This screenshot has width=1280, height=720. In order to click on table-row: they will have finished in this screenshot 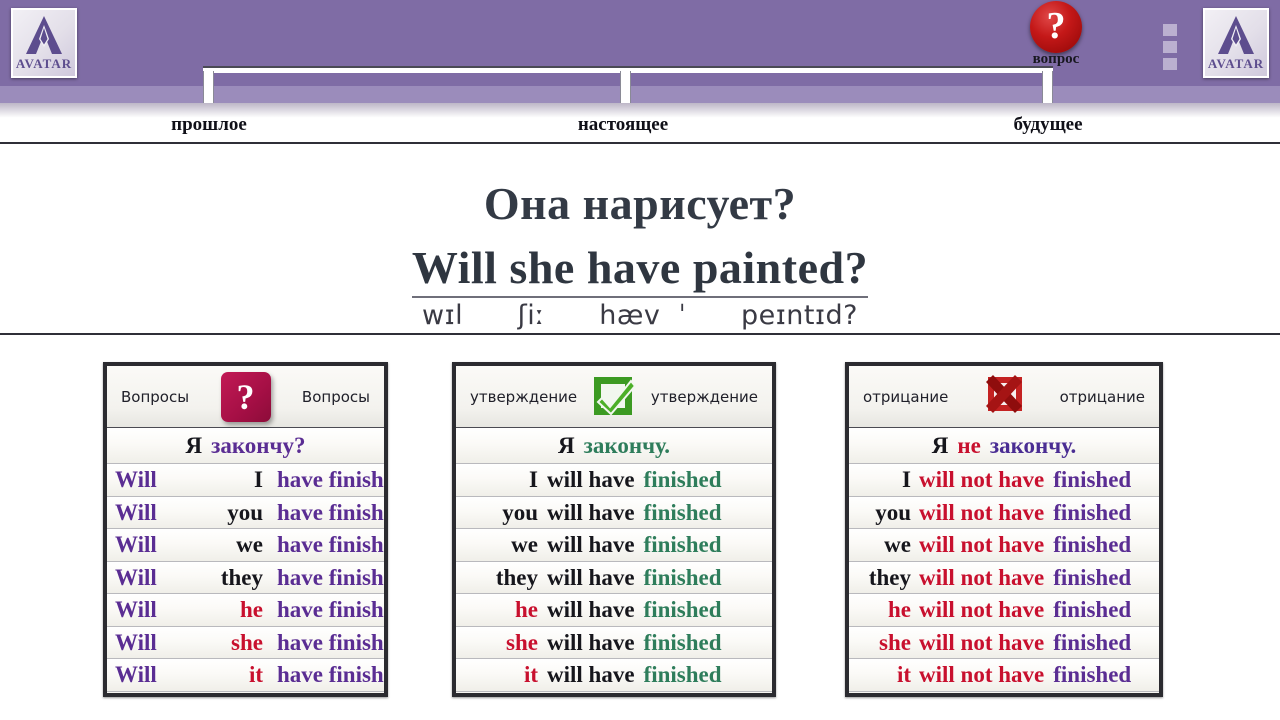, I will do `click(614, 577)`.